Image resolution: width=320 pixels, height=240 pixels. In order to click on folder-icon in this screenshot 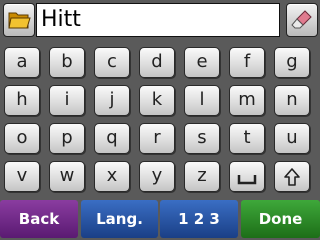, I will do `click(19, 20)`.